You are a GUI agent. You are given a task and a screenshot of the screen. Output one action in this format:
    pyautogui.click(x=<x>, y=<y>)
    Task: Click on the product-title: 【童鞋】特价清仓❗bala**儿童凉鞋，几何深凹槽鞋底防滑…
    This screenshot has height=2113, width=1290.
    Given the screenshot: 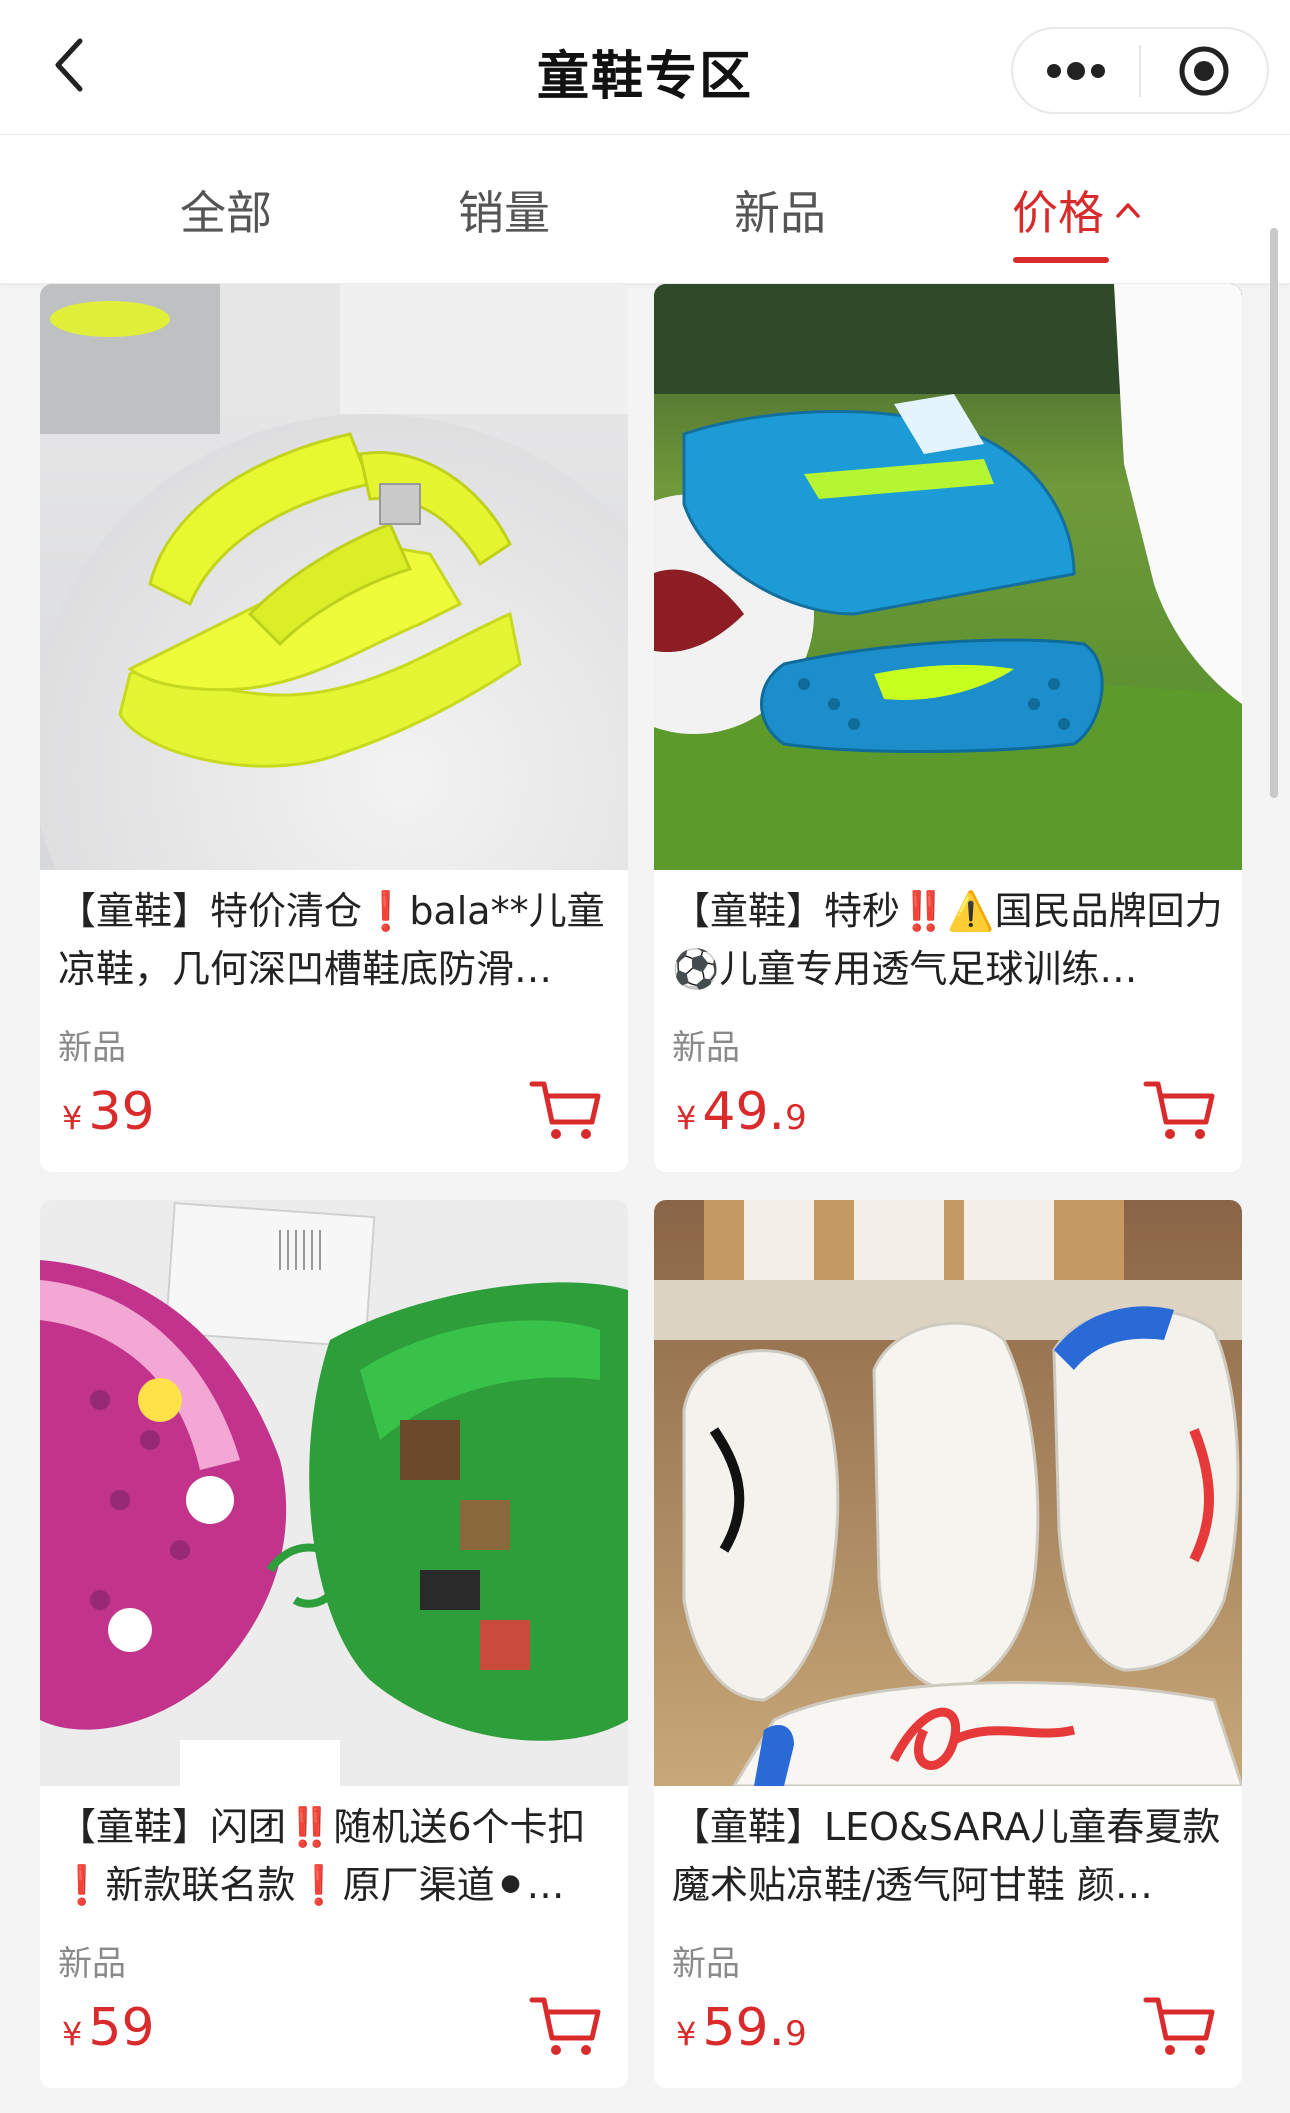 What is the action you would take?
    pyautogui.click(x=334, y=940)
    